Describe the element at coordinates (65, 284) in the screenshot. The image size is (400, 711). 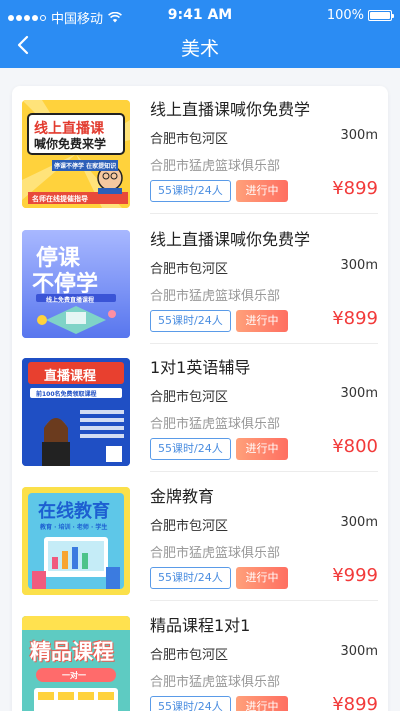
I see `poster-line2: 不停学` at that location.